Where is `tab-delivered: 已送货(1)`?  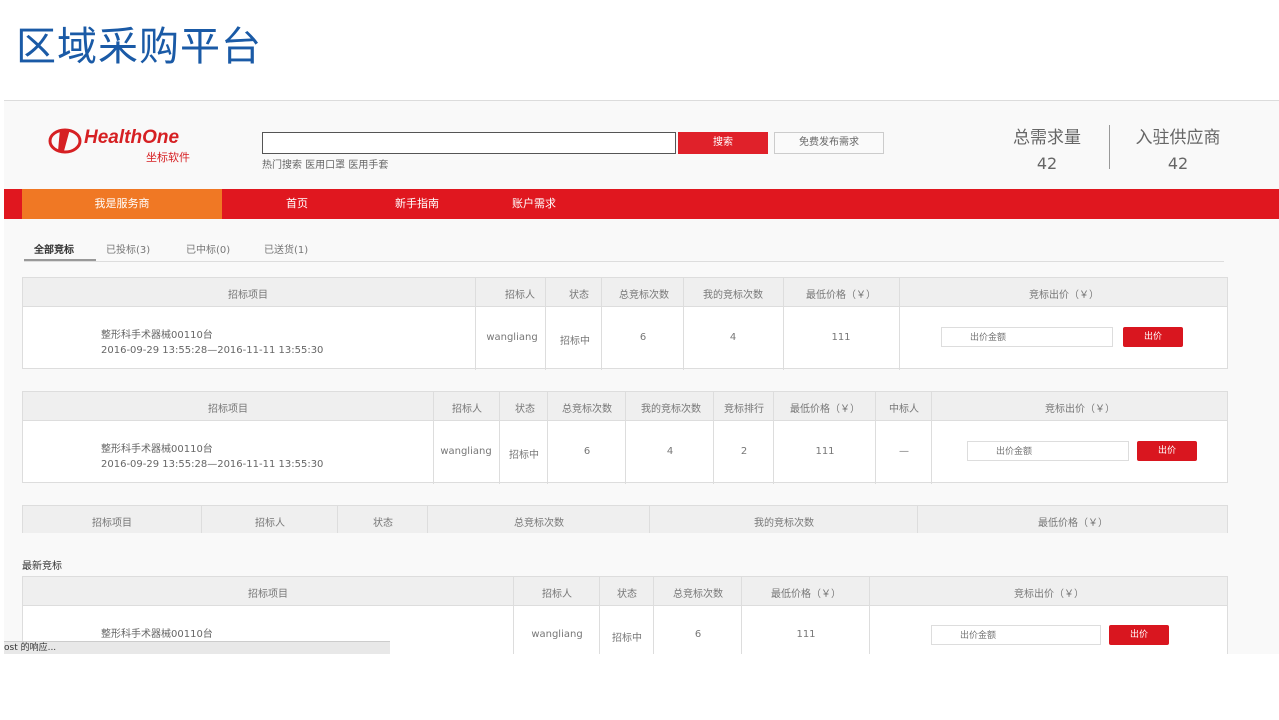
tab-delivered: 已送货(1) is located at coordinates (286, 248).